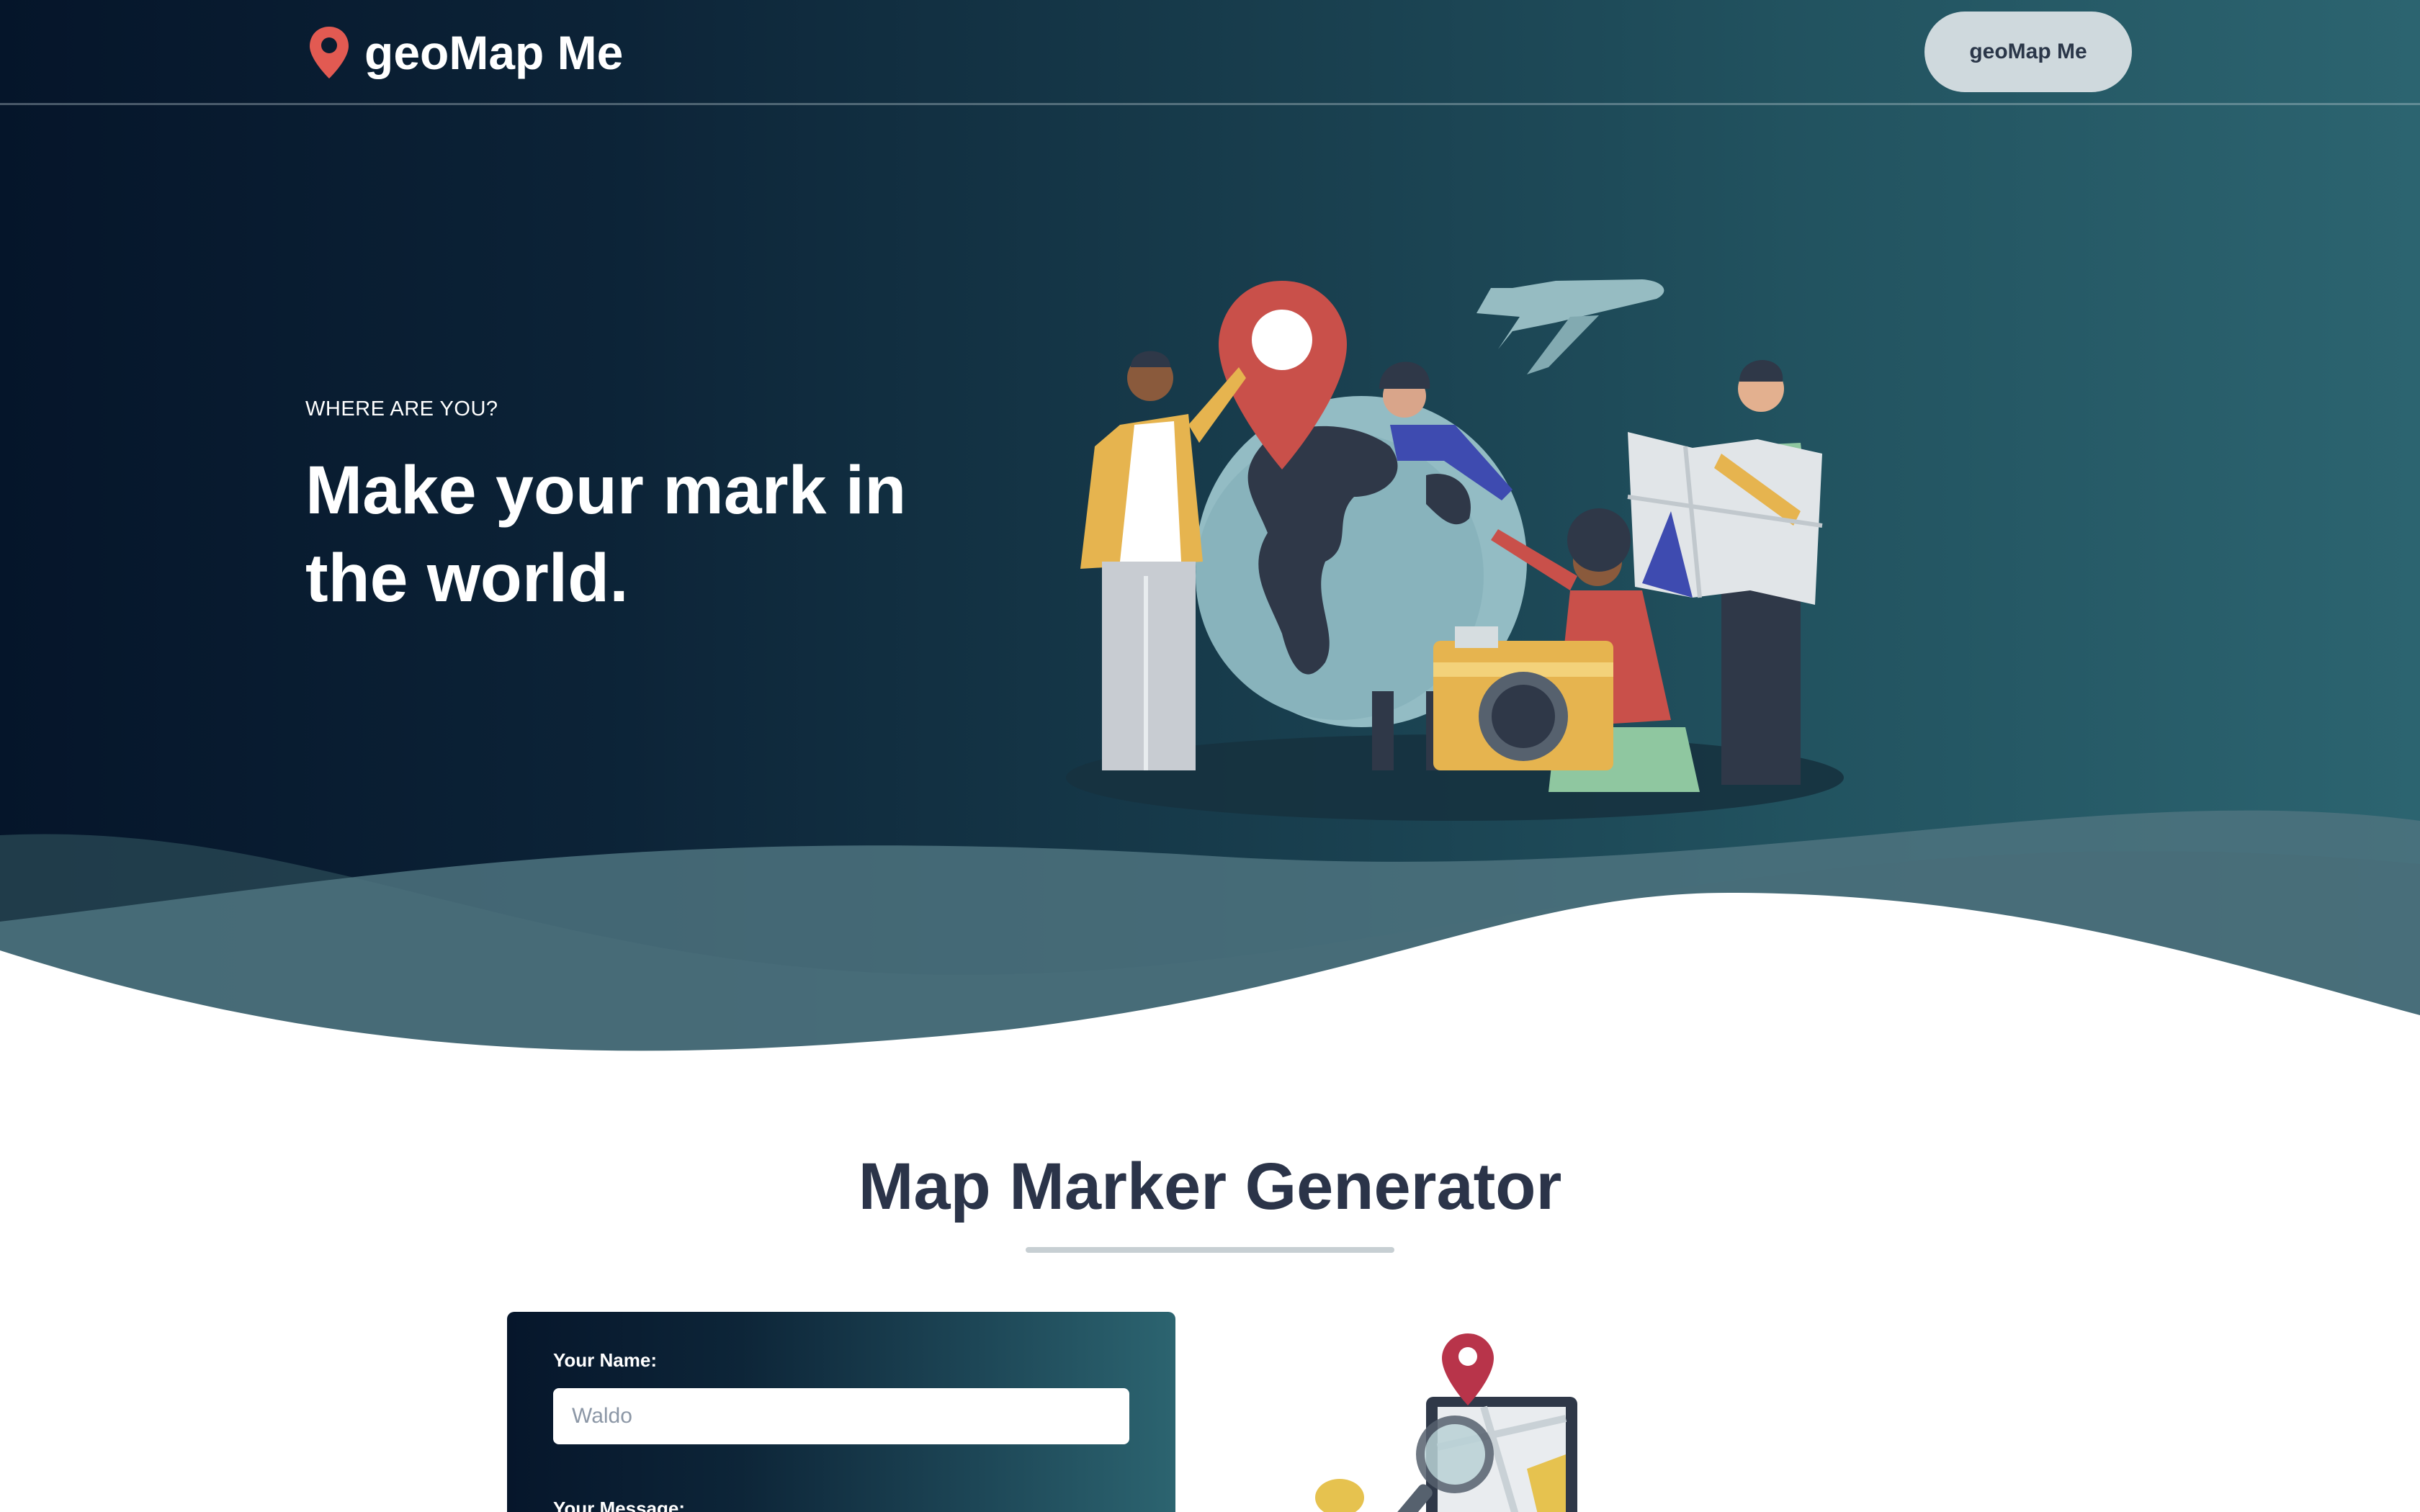 The width and height of the screenshot is (2420, 1512). I want to click on hero-eyebrow: WHERE ARE YOU?, so click(401, 408).